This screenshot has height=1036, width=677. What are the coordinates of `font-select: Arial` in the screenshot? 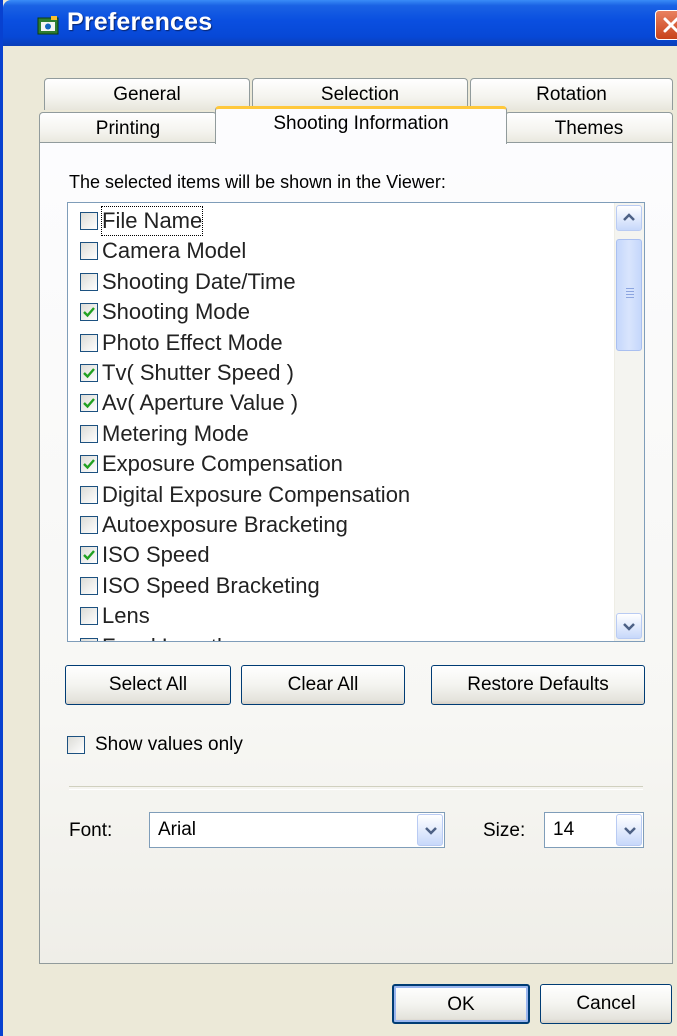 It's located at (297, 830).